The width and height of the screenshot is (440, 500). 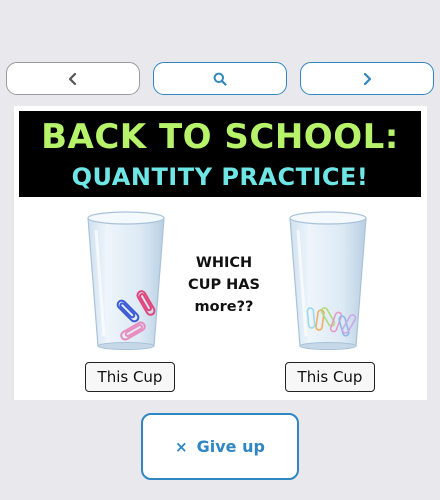 I want to click on give-up-button: × Give up, so click(x=220, y=446).